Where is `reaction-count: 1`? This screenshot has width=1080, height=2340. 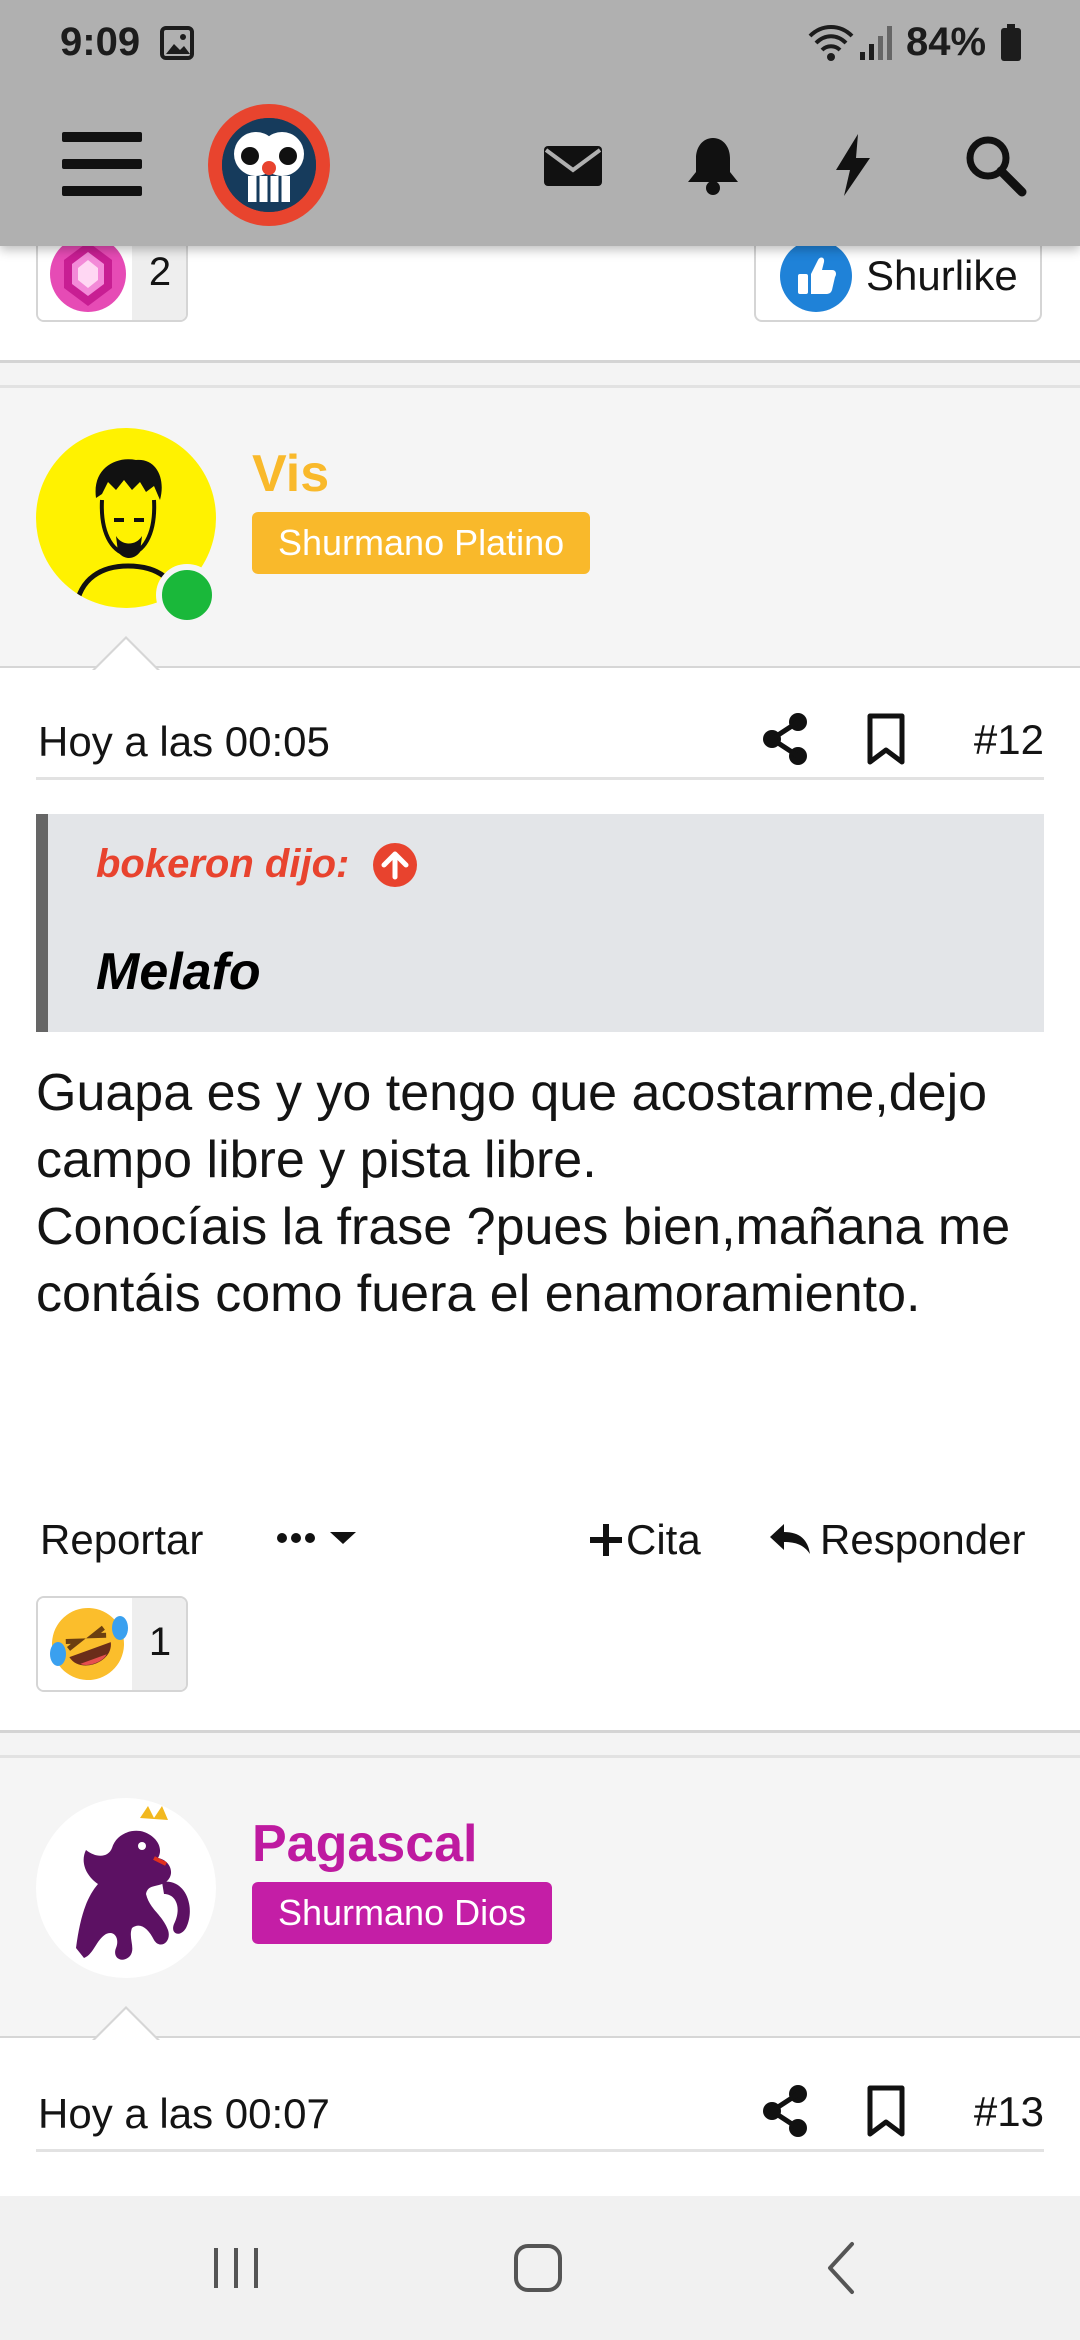 reaction-count: 1 is located at coordinates (160, 1642).